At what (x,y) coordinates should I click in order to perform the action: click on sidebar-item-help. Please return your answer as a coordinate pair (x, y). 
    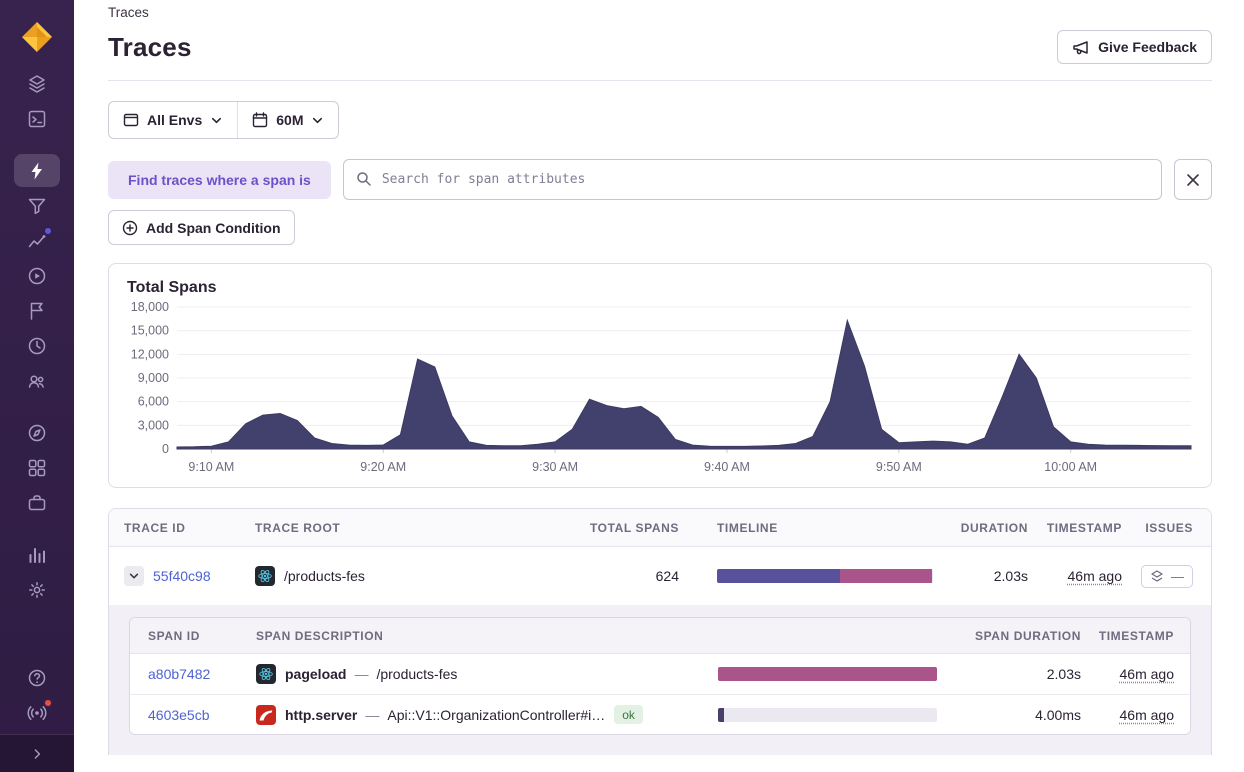
    Looking at the image, I should click on (37, 677).